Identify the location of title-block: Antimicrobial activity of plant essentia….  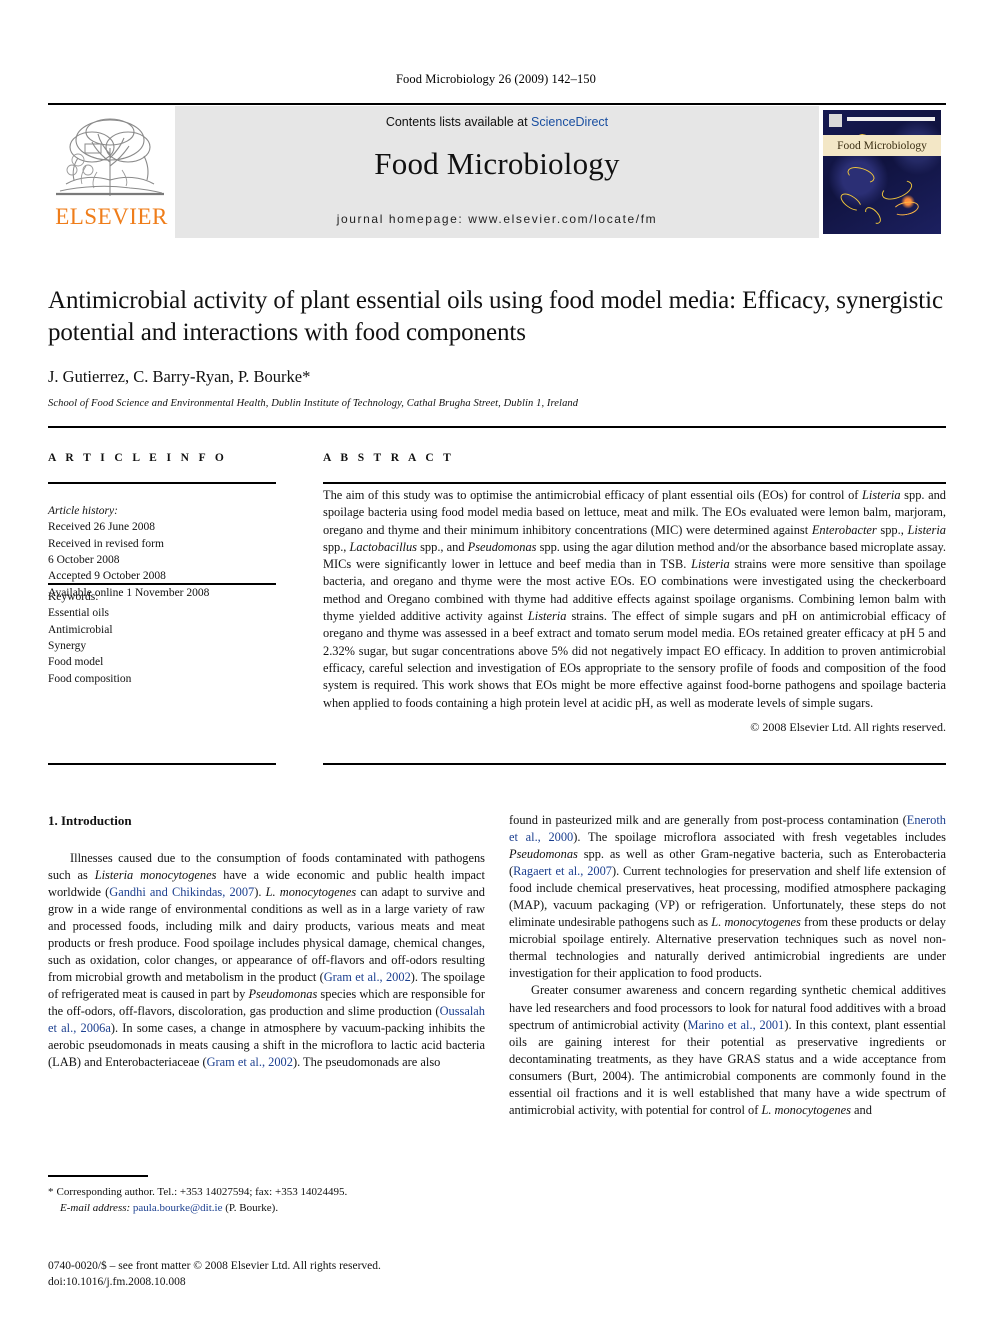
(497, 347).